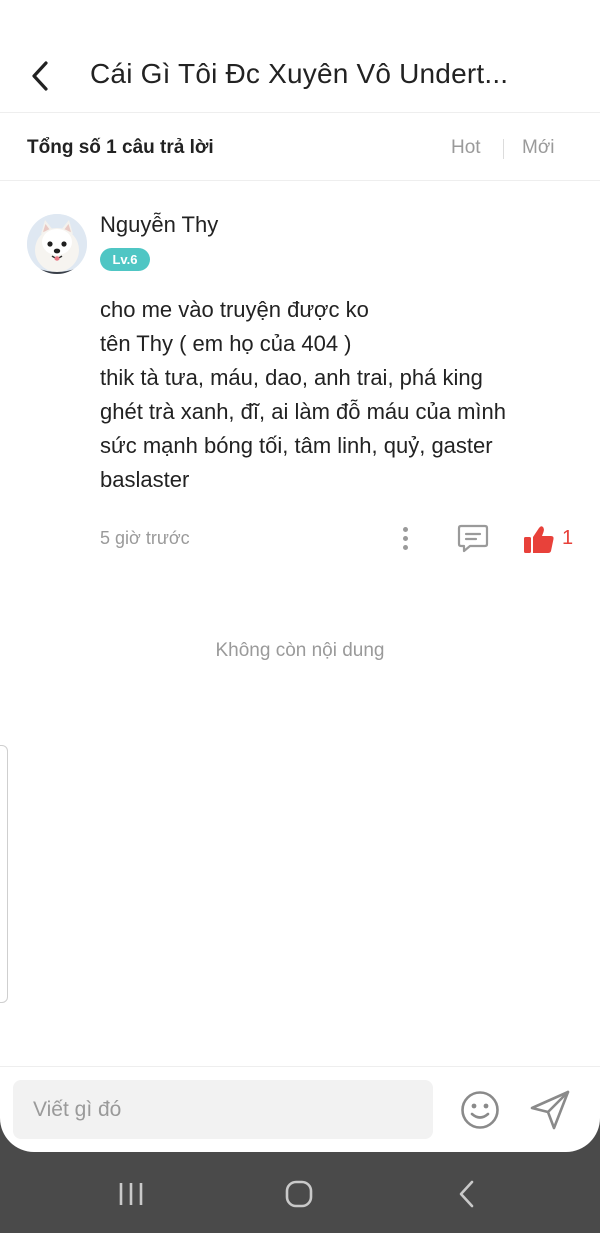 The image size is (600, 1233). Describe the element at coordinates (538, 148) in the screenshot. I see `sort-new-tab: Mới` at that location.